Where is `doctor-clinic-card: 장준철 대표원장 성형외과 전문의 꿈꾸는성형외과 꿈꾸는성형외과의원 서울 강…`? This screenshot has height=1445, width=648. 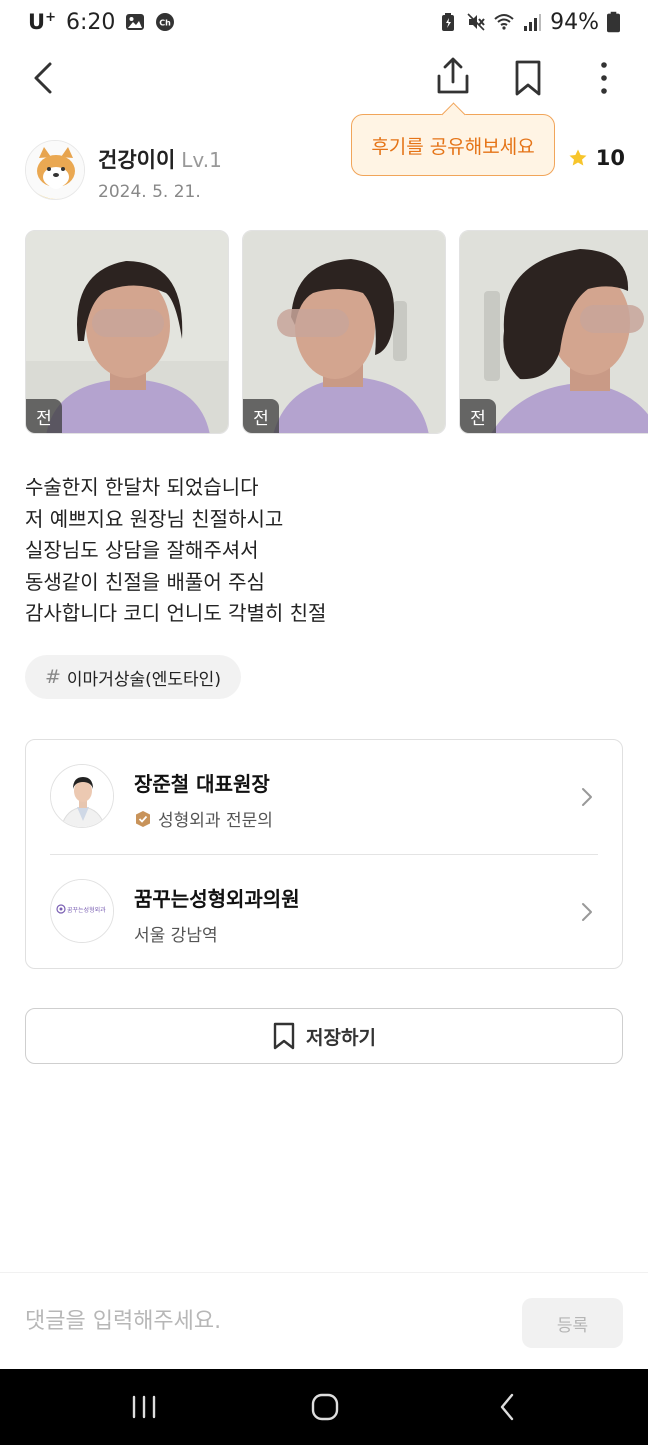
doctor-clinic-card: 장준철 대표원장 성형외과 전문의 꿈꾸는성형외과 꿈꾸는성형외과의원 서울 강… is located at coordinates (324, 854).